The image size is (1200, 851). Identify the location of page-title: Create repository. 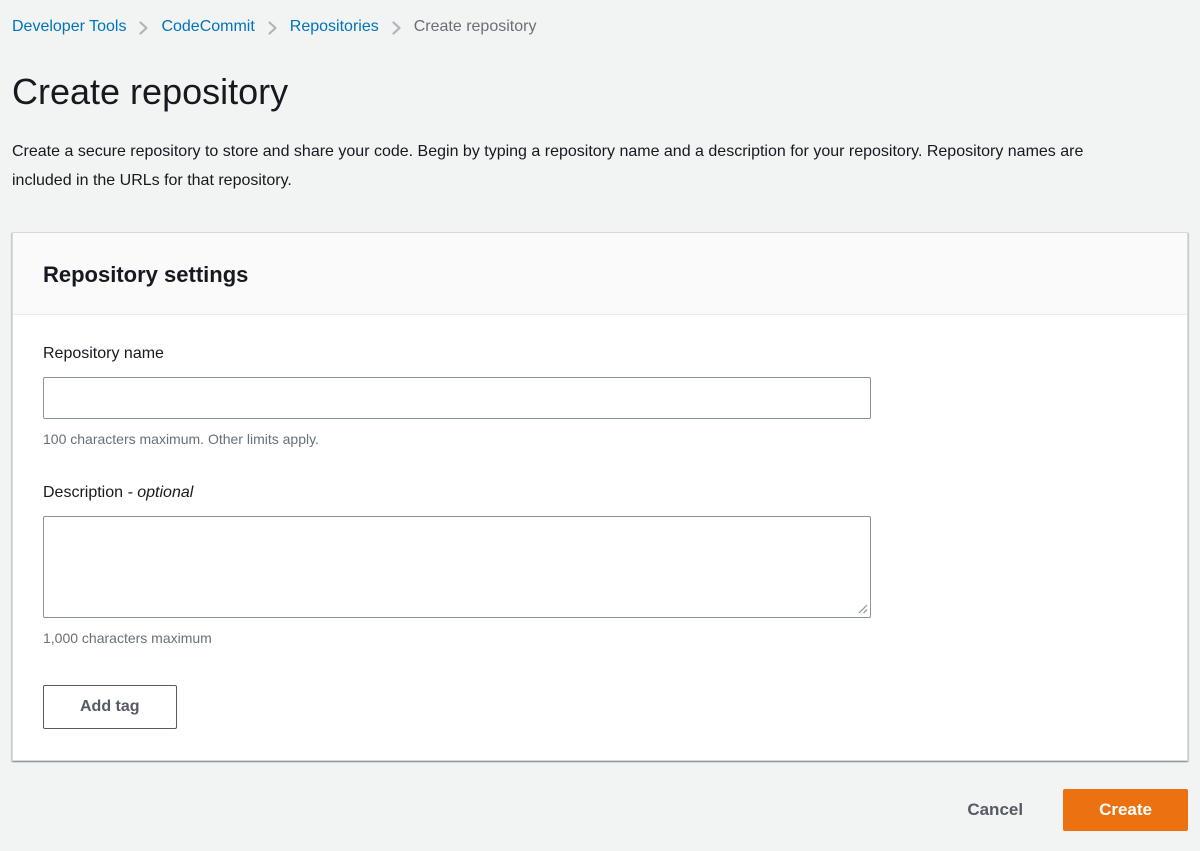
(150, 91).